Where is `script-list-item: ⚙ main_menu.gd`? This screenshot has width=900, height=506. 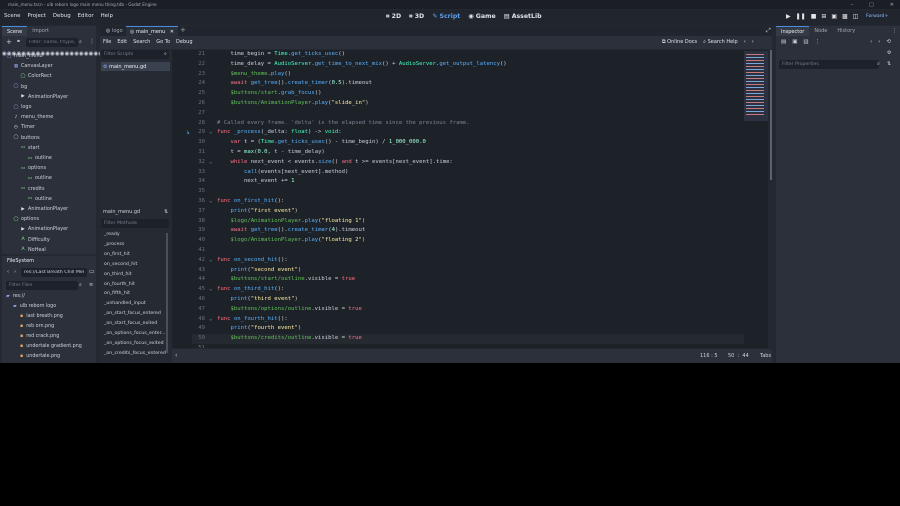
script-list-item: ⚙ main_menu.gd is located at coordinates (135, 66).